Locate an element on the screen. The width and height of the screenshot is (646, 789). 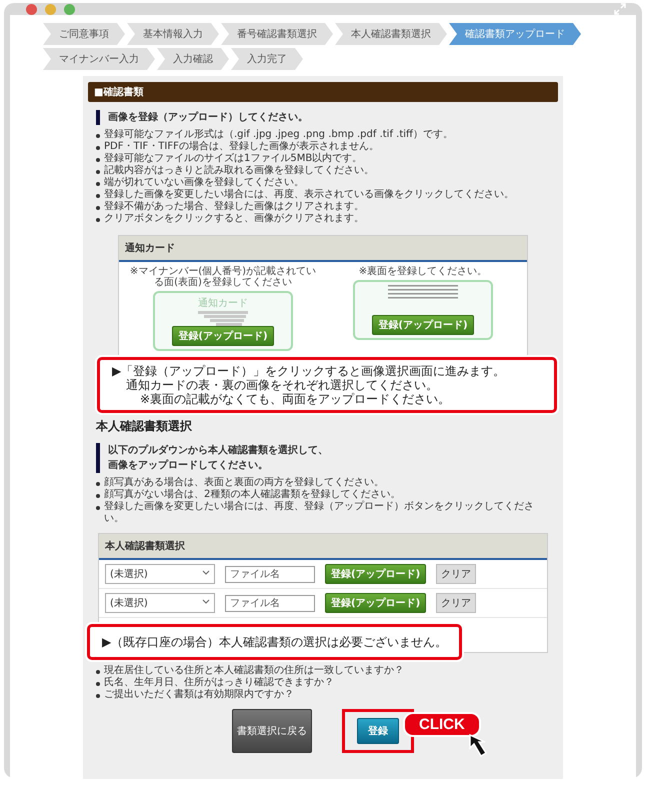
card-back-drawing: 登録(アップロード) is located at coordinates (423, 310).